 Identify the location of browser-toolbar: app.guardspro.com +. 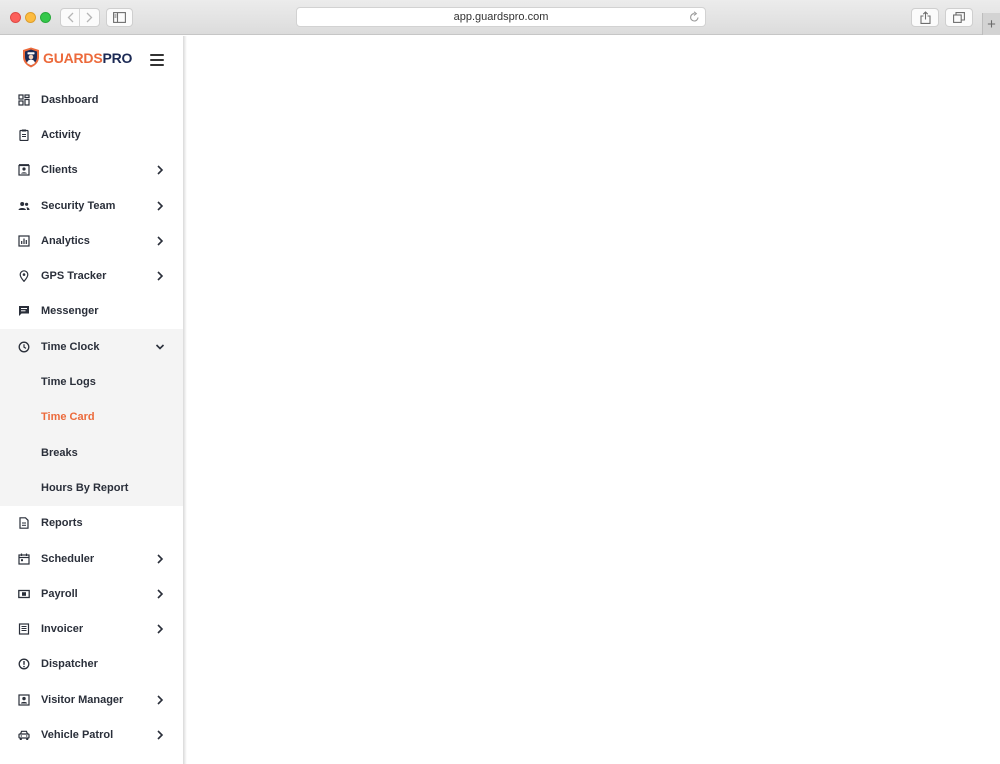
(500, 17).